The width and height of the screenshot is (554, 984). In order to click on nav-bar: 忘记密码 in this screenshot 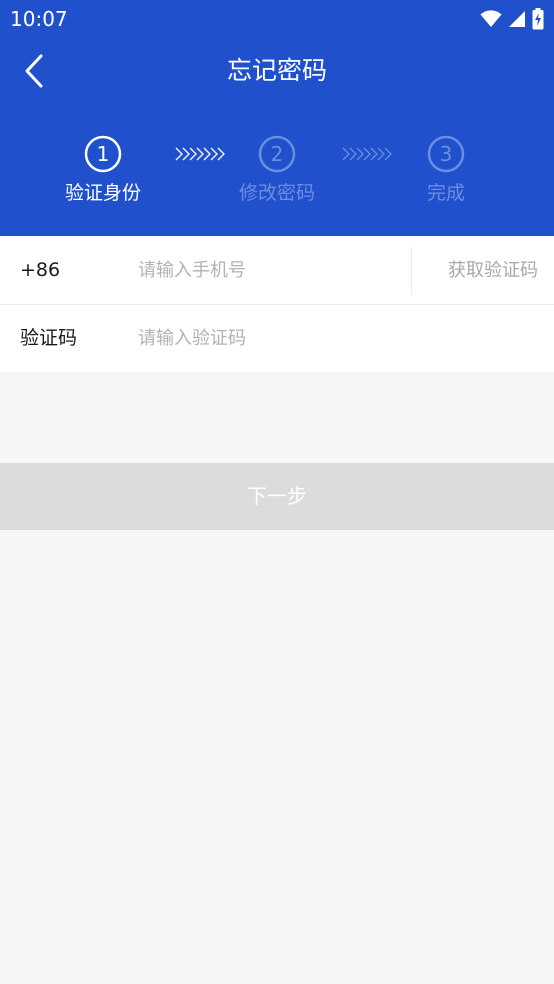, I will do `click(277, 71)`.